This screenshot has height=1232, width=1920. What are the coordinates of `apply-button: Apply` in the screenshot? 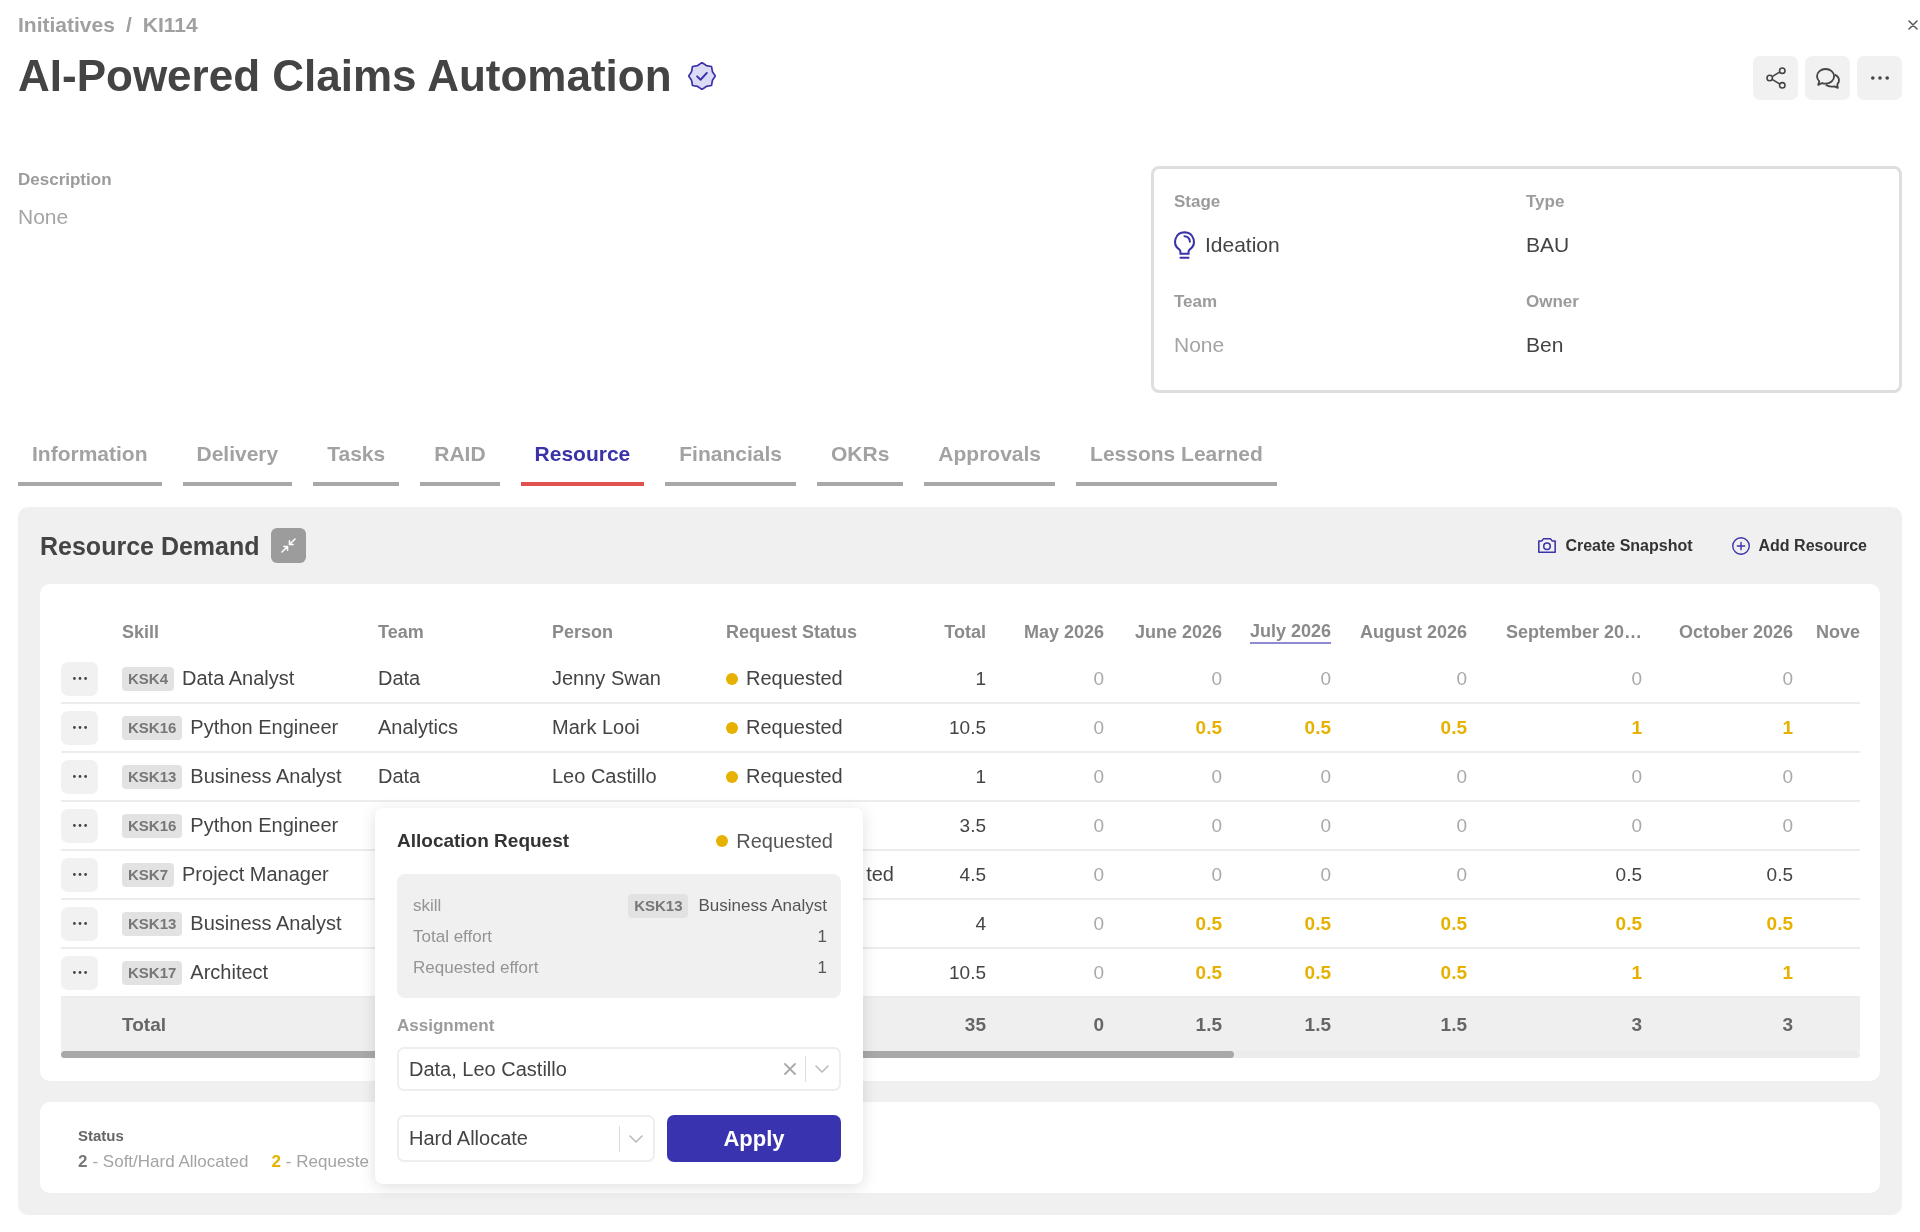 It's located at (754, 1138).